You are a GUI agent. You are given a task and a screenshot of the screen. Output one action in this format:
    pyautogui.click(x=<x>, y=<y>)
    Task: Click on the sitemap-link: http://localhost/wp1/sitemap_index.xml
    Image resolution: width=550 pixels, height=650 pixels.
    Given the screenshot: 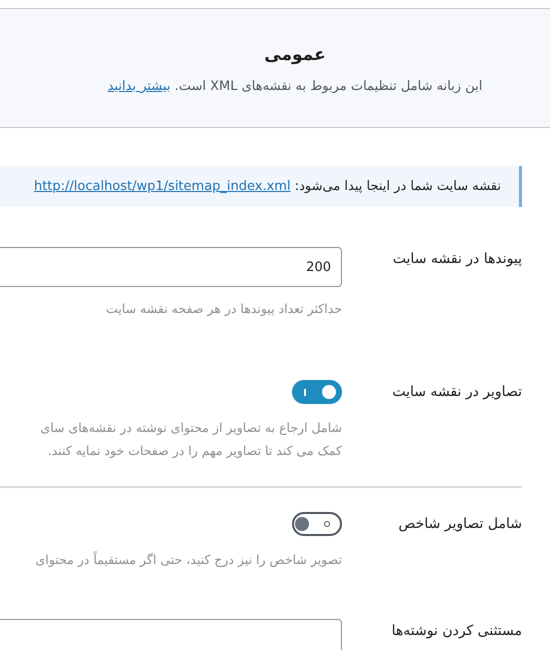 What is the action you would take?
    pyautogui.click(x=162, y=186)
    